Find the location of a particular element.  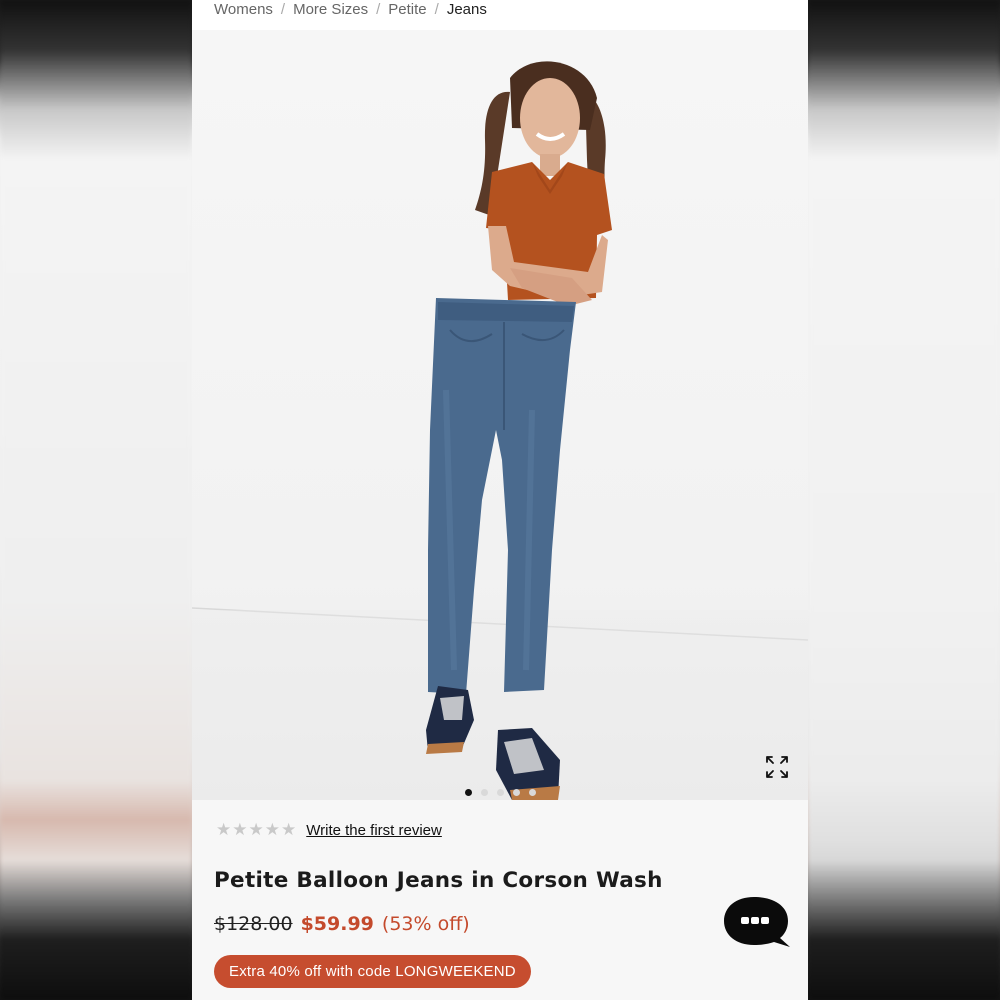

chat-bubble-icon is located at coordinates (757, 922).